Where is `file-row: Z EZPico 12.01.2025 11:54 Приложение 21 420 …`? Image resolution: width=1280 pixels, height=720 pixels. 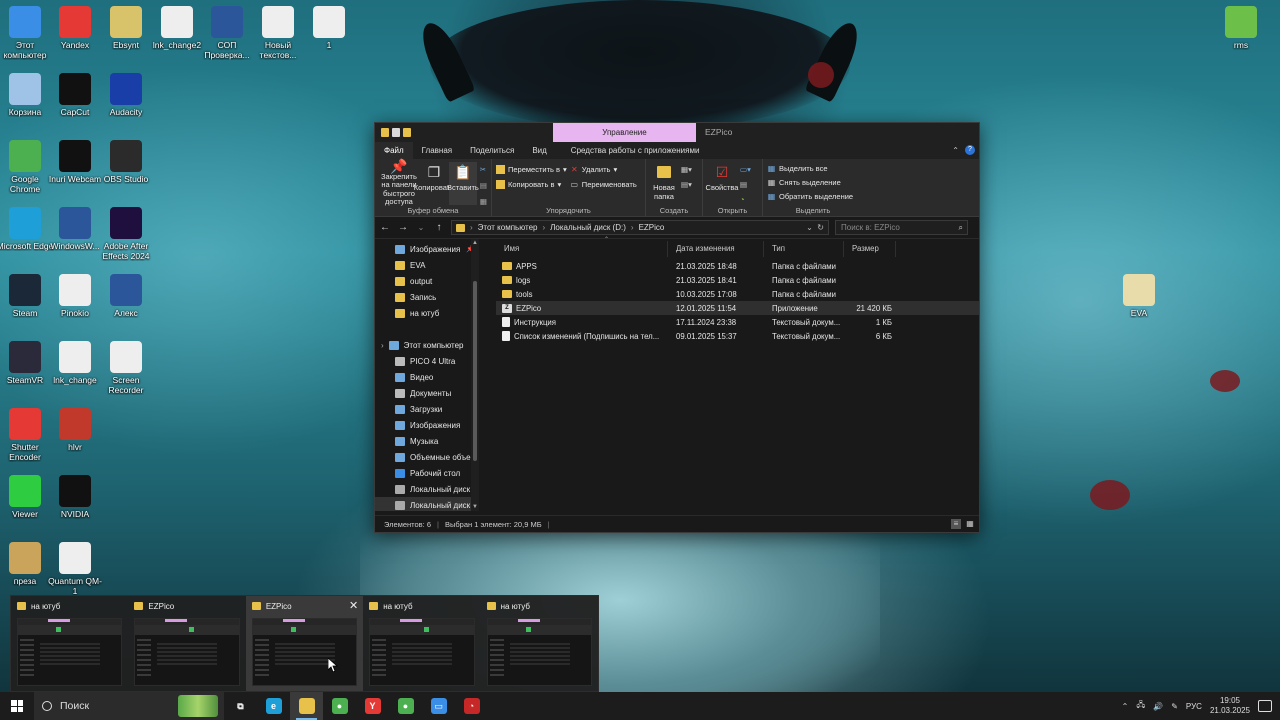 file-row: Z EZPico 12.01.2025 11:54 Приложение 21 420 … is located at coordinates (737, 308).